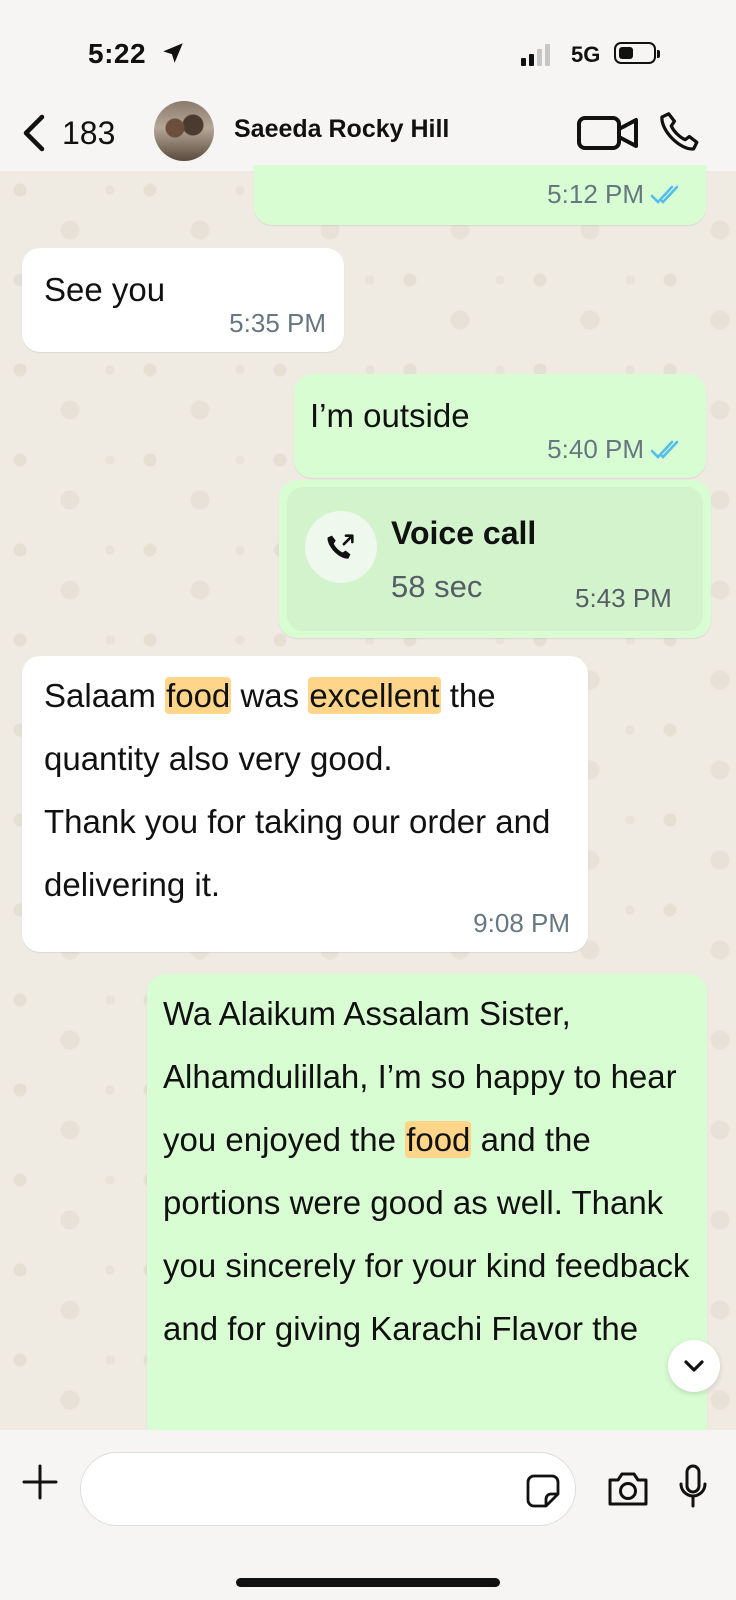 The height and width of the screenshot is (1600, 736). What do you see at coordinates (480, 195) in the screenshot?
I see `message-bubble-outgoing: 5:12 PM` at bounding box center [480, 195].